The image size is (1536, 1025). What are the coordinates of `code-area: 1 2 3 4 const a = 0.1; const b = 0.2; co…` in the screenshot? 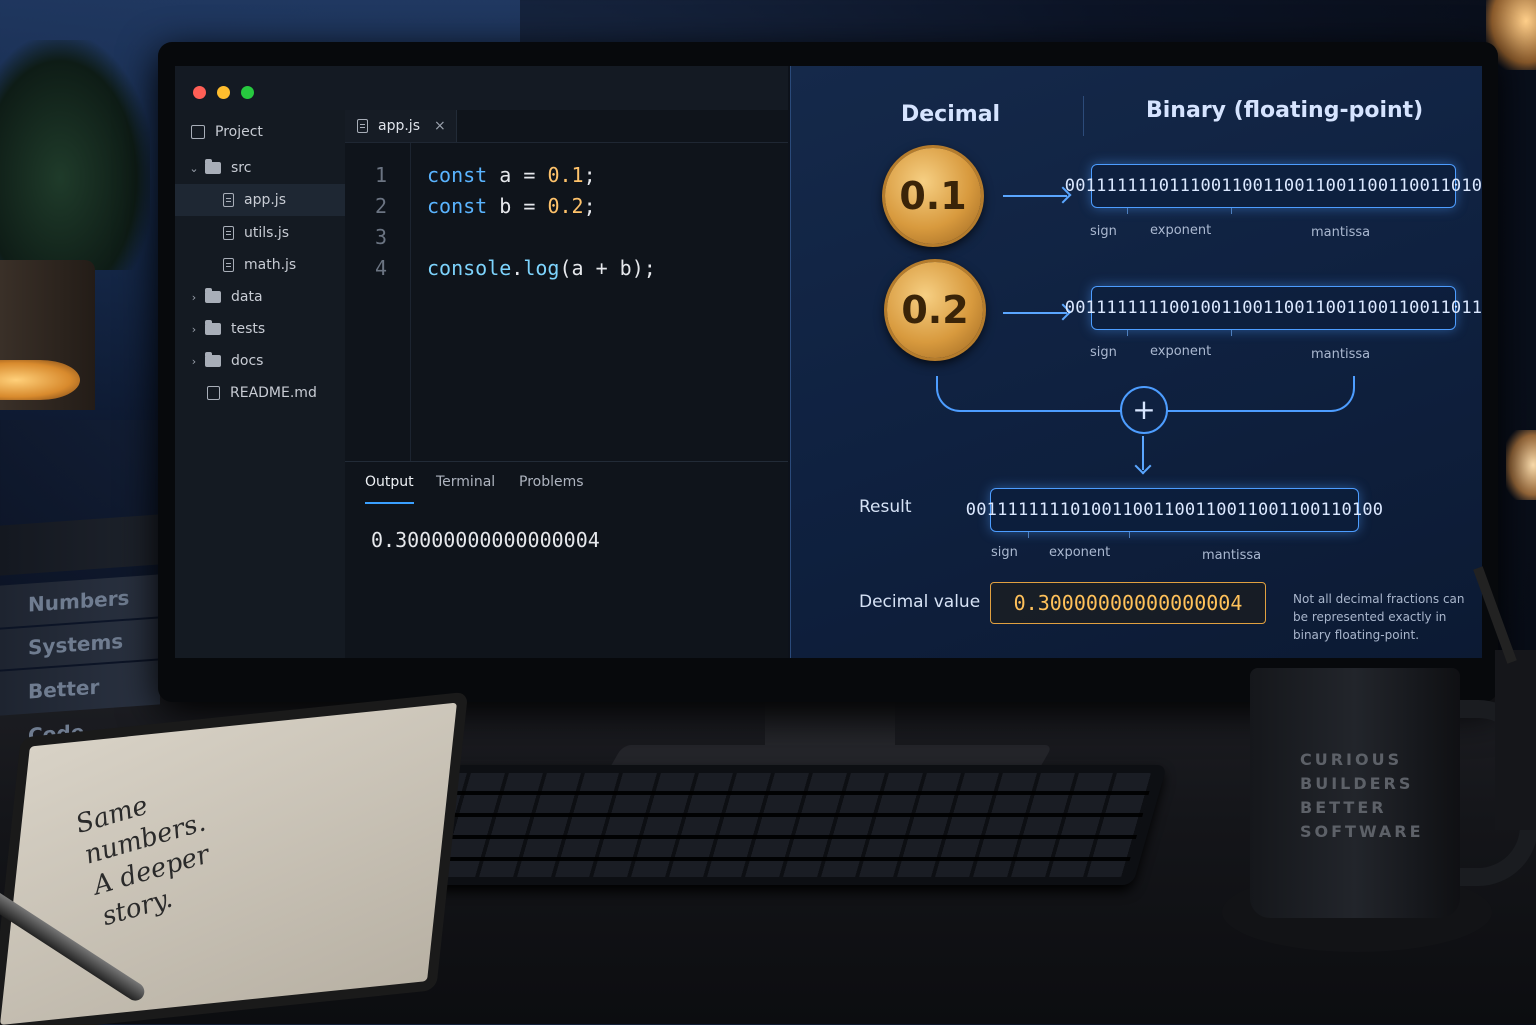 It's located at (566, 302).